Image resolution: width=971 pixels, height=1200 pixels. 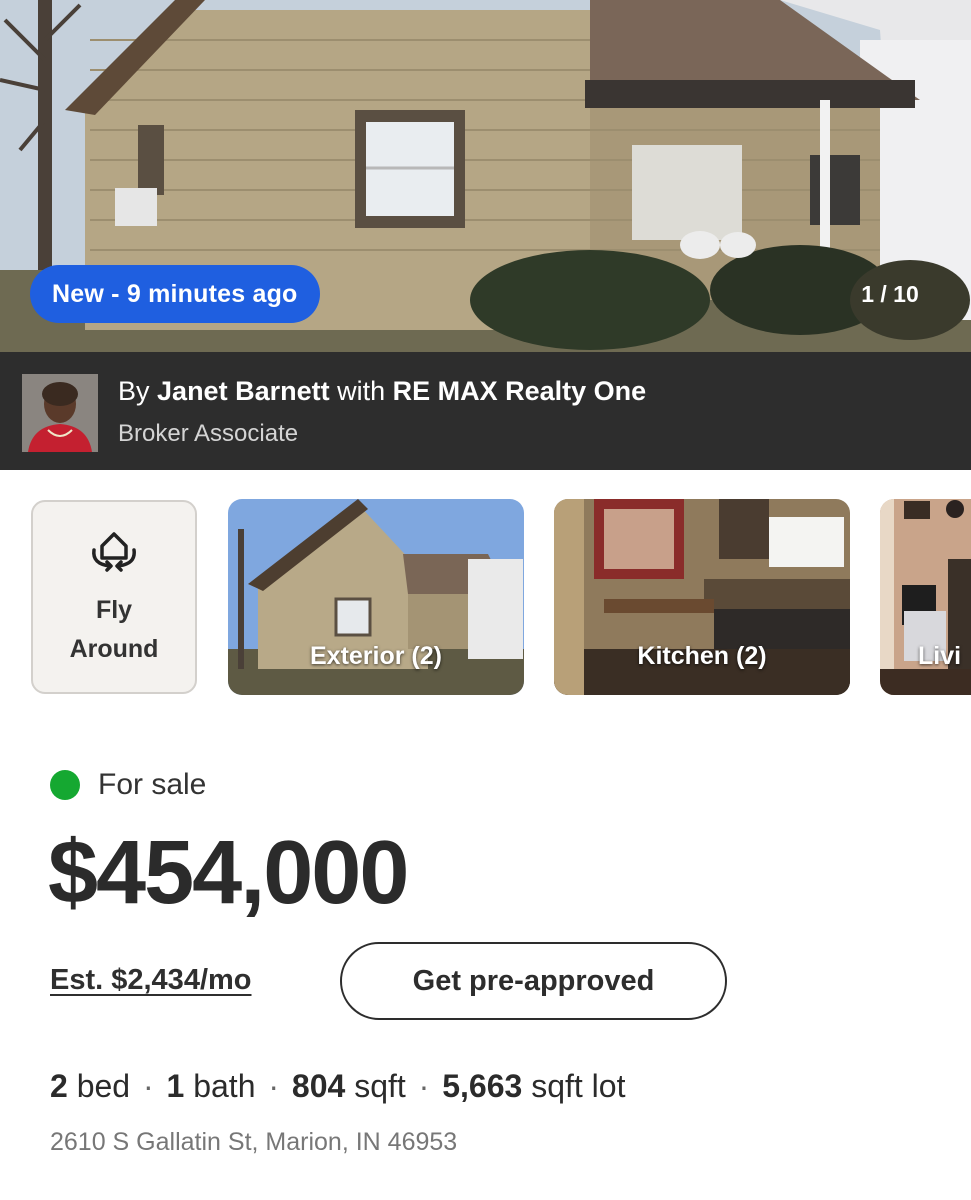 What do you see at coordinates (114, 630) in the screenshot?
I see `fly-around-label: Fly Around` at bounding box center [114, 630].